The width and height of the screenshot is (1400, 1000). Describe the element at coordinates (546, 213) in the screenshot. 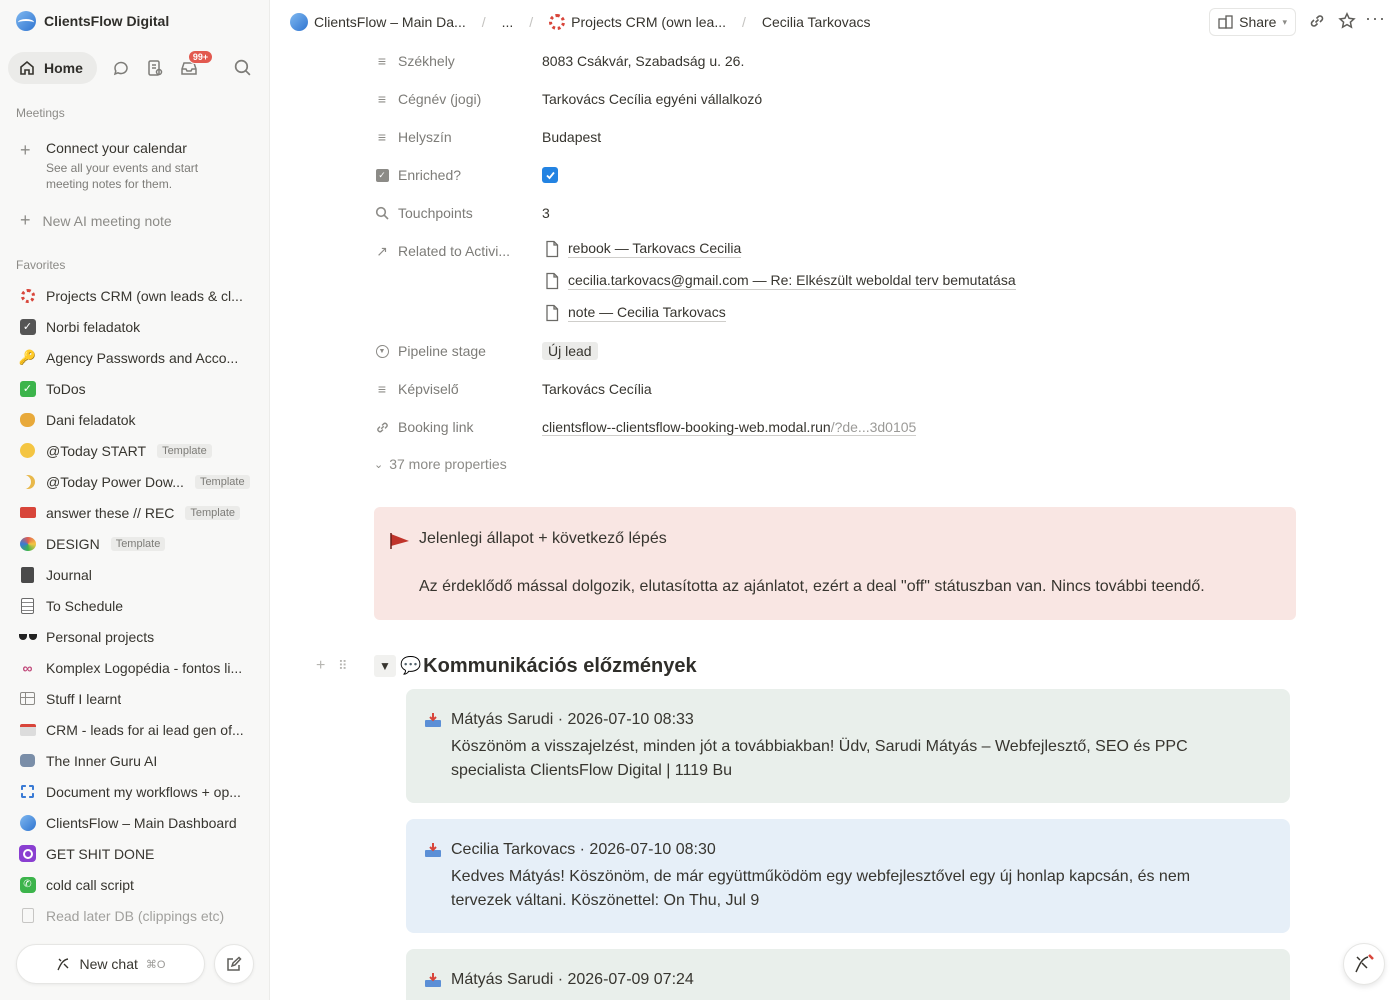

I see `property-value: 3` at that location.